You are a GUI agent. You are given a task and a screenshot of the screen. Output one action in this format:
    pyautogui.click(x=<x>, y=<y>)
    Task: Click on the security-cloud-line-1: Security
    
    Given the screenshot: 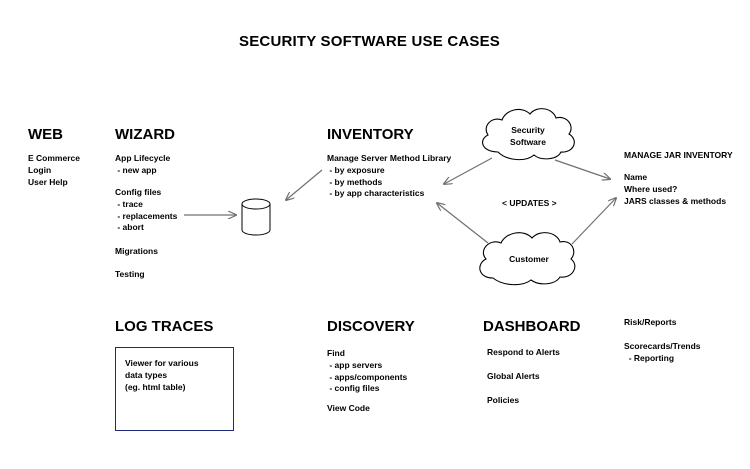 What is the action you would take?
    pyautogui.click(x=528, y=130)
    